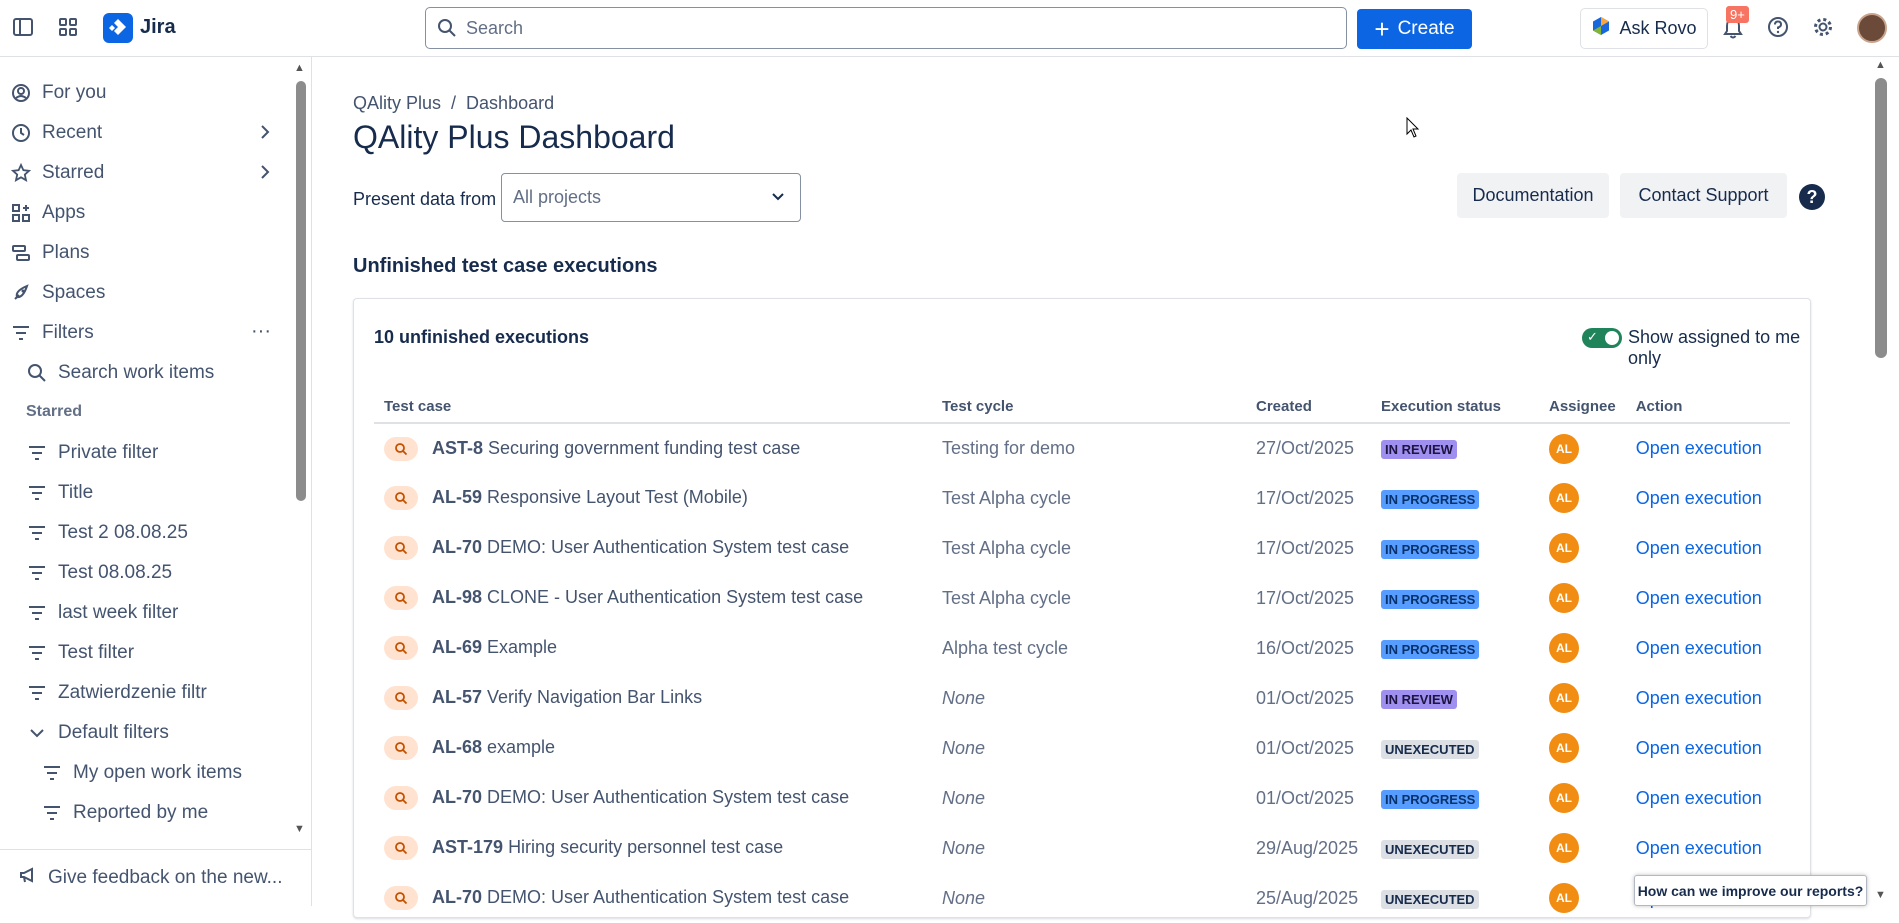 The width and height of the screenshot is (1899, 923). Describe the element at coordinates (617, 497) in the screenshot. I see `test-case-name: Responsive Layout Test (Mobile)` at that location.